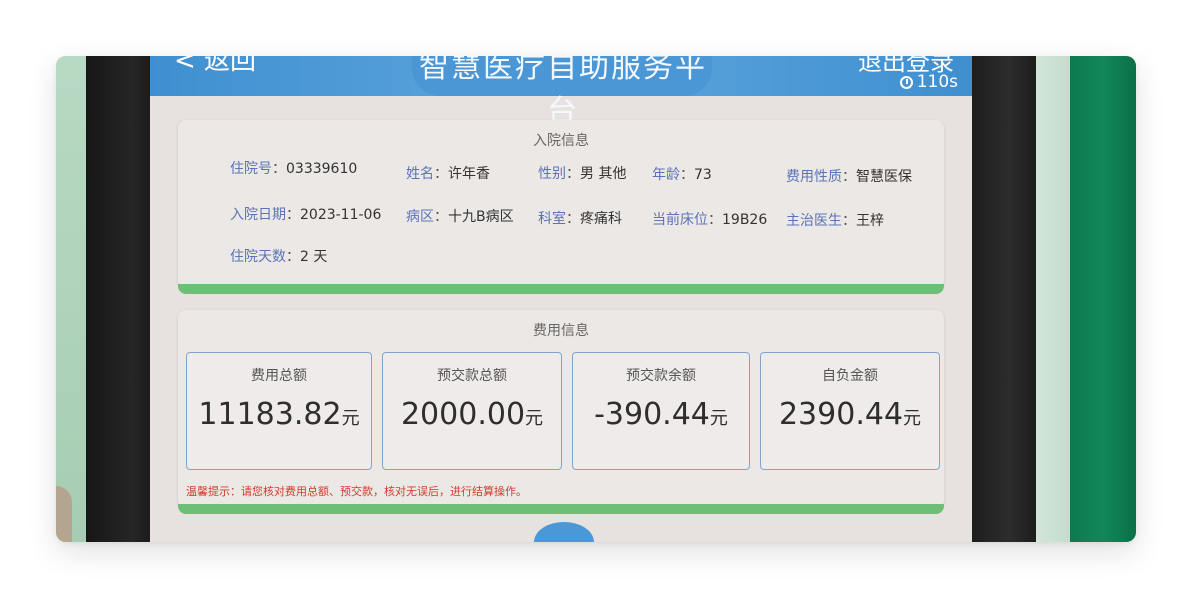  I want to click on field-department: 科室：疼痛科, so click(580, 219).